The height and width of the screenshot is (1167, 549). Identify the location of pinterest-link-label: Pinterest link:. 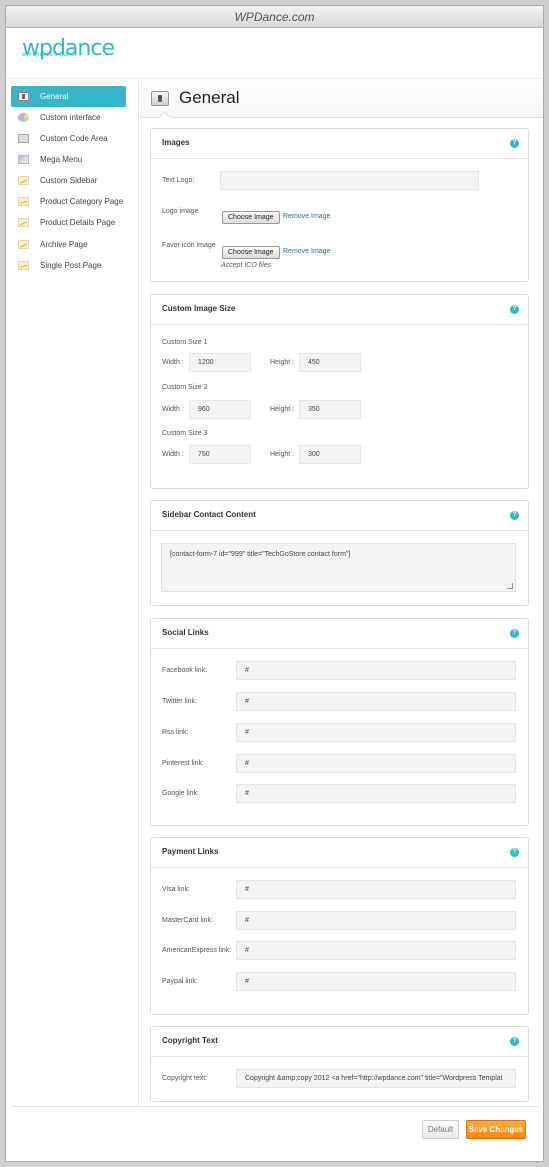
(183, 763).